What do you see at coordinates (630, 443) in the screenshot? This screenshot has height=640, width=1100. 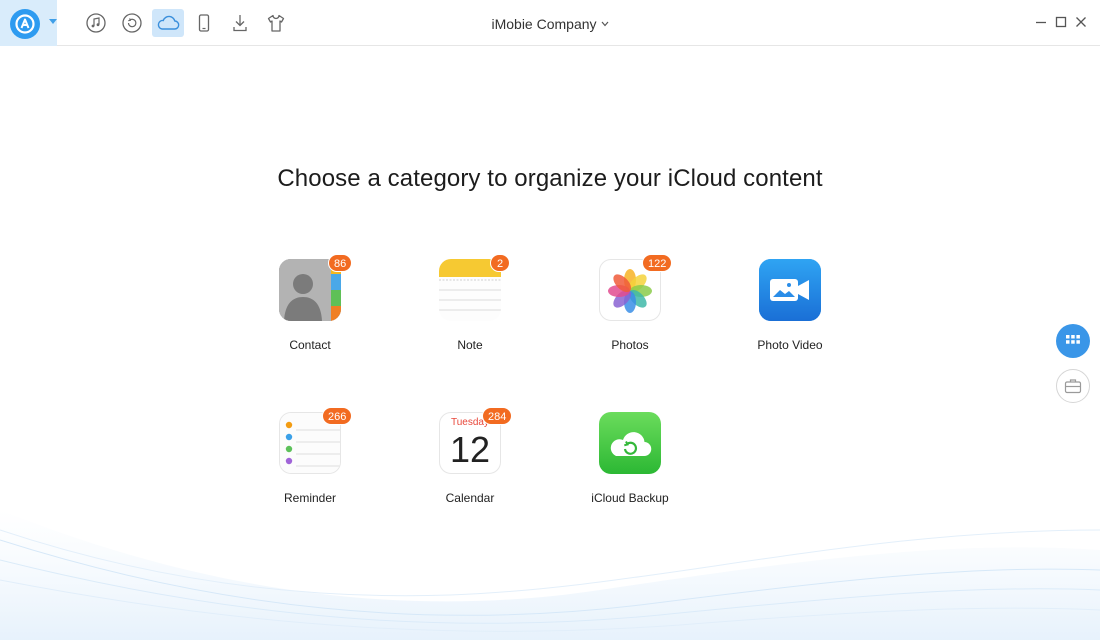 I see `icloud-backup-app-icon` at bounding box center [630, 443].